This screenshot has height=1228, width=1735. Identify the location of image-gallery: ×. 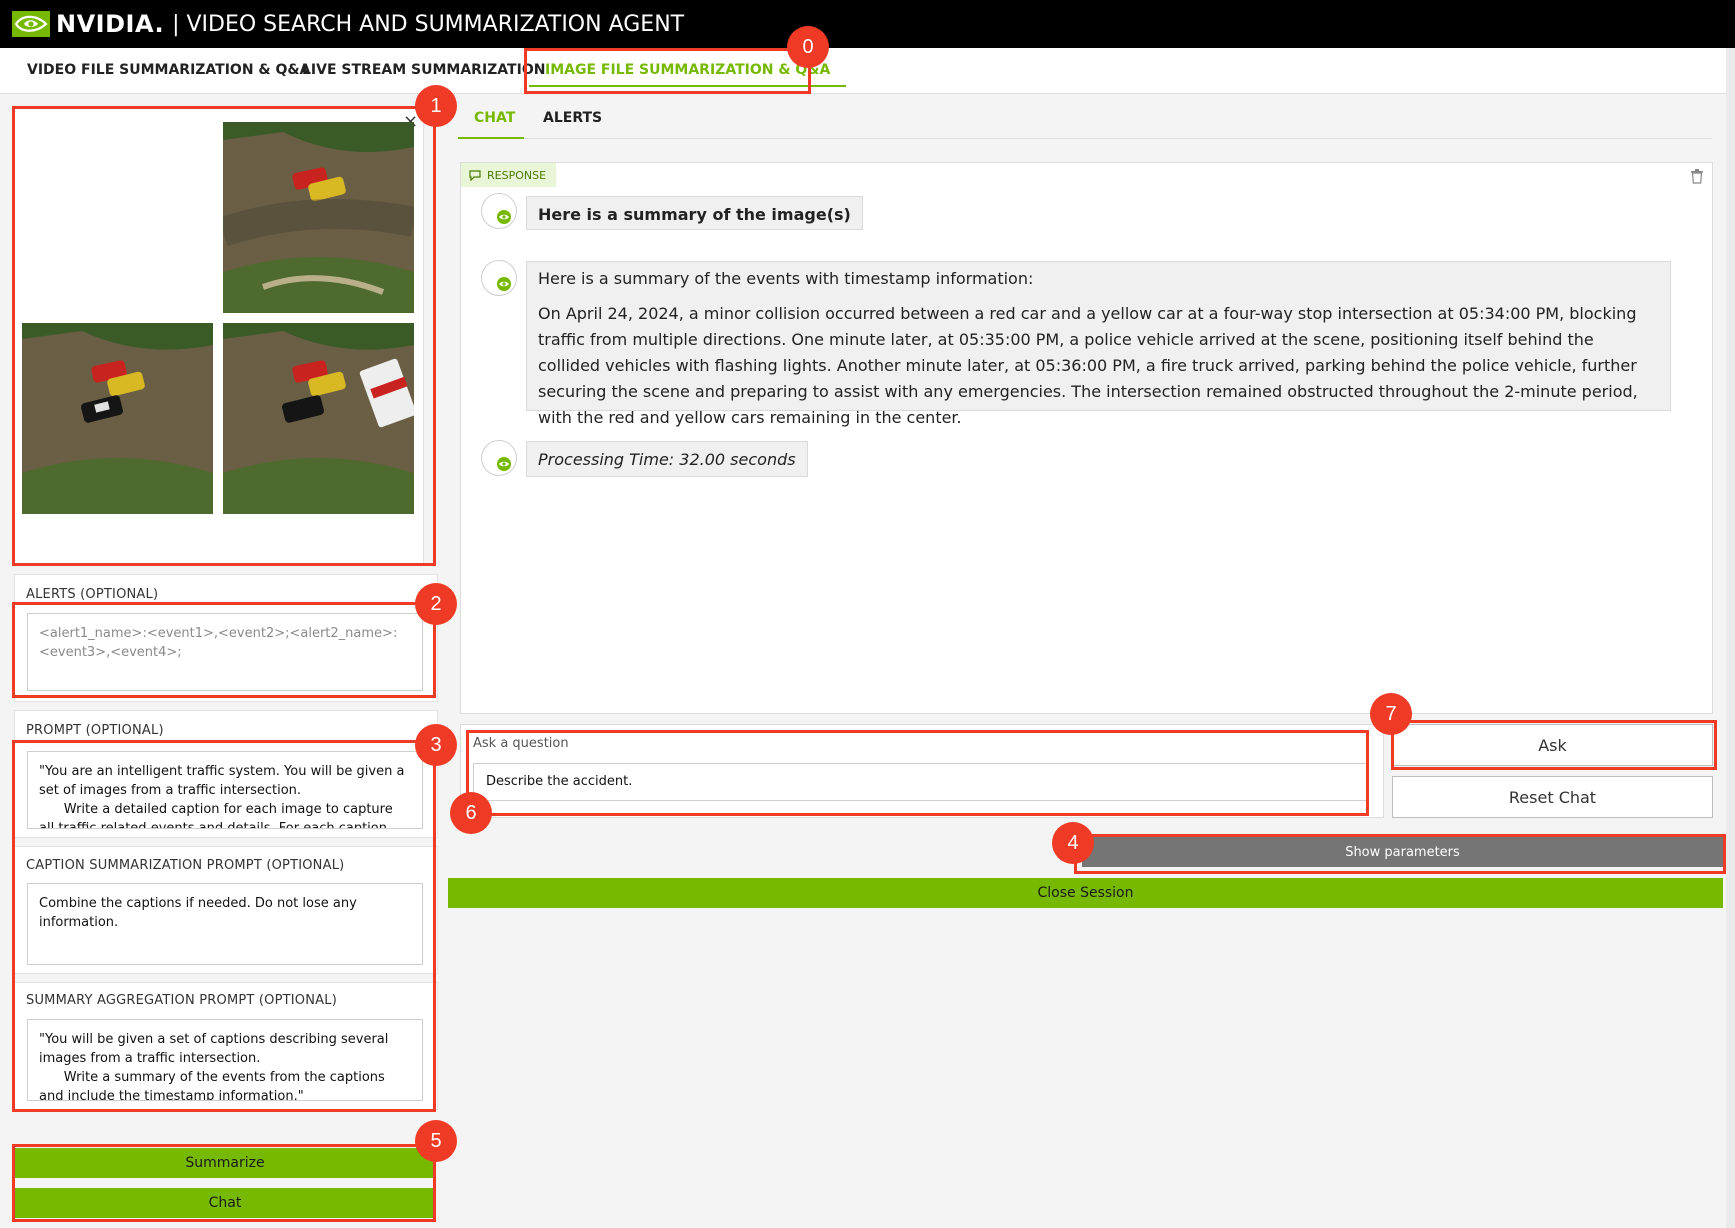
(219, 335).